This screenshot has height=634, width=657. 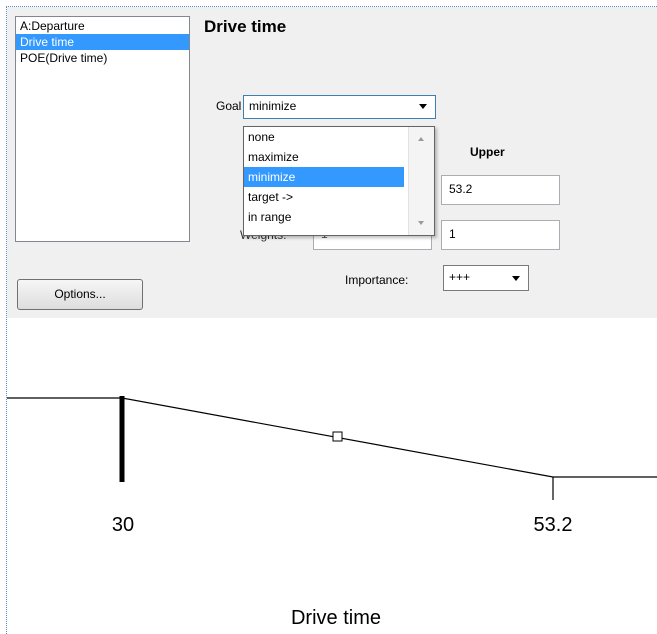 I want to click on shape-handle, so click(x=337, y=436).